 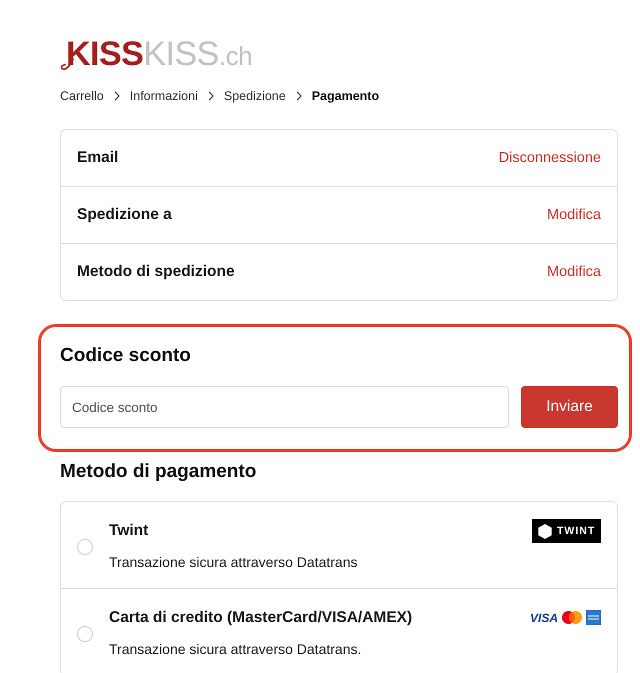 I want to click on breadcrumb-current: Pagamento, so click(x=346, y=96).